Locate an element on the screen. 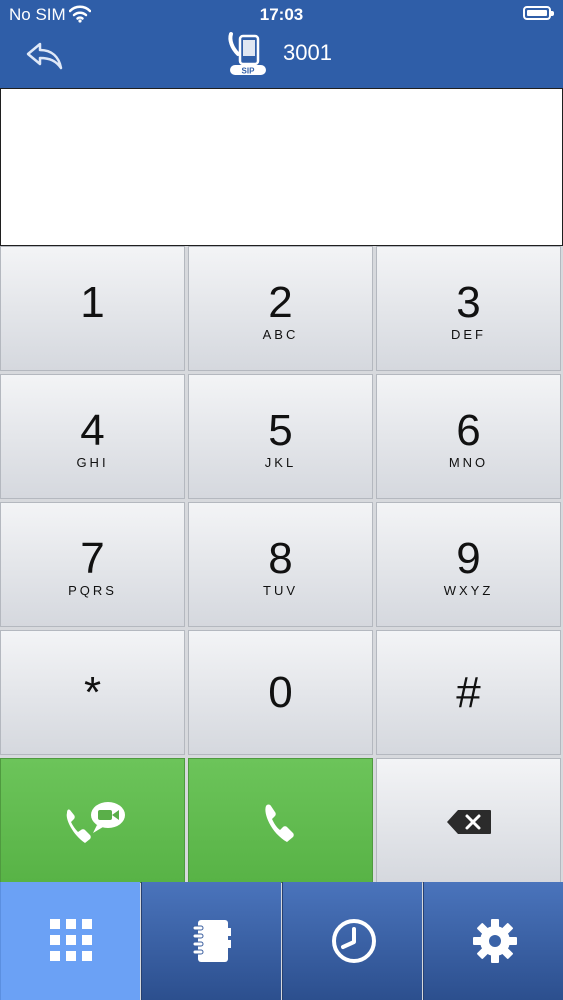 This screenshot has height=1000, width=563. status-bar: No SIM 17:03 is located at coordinates (281, 14).